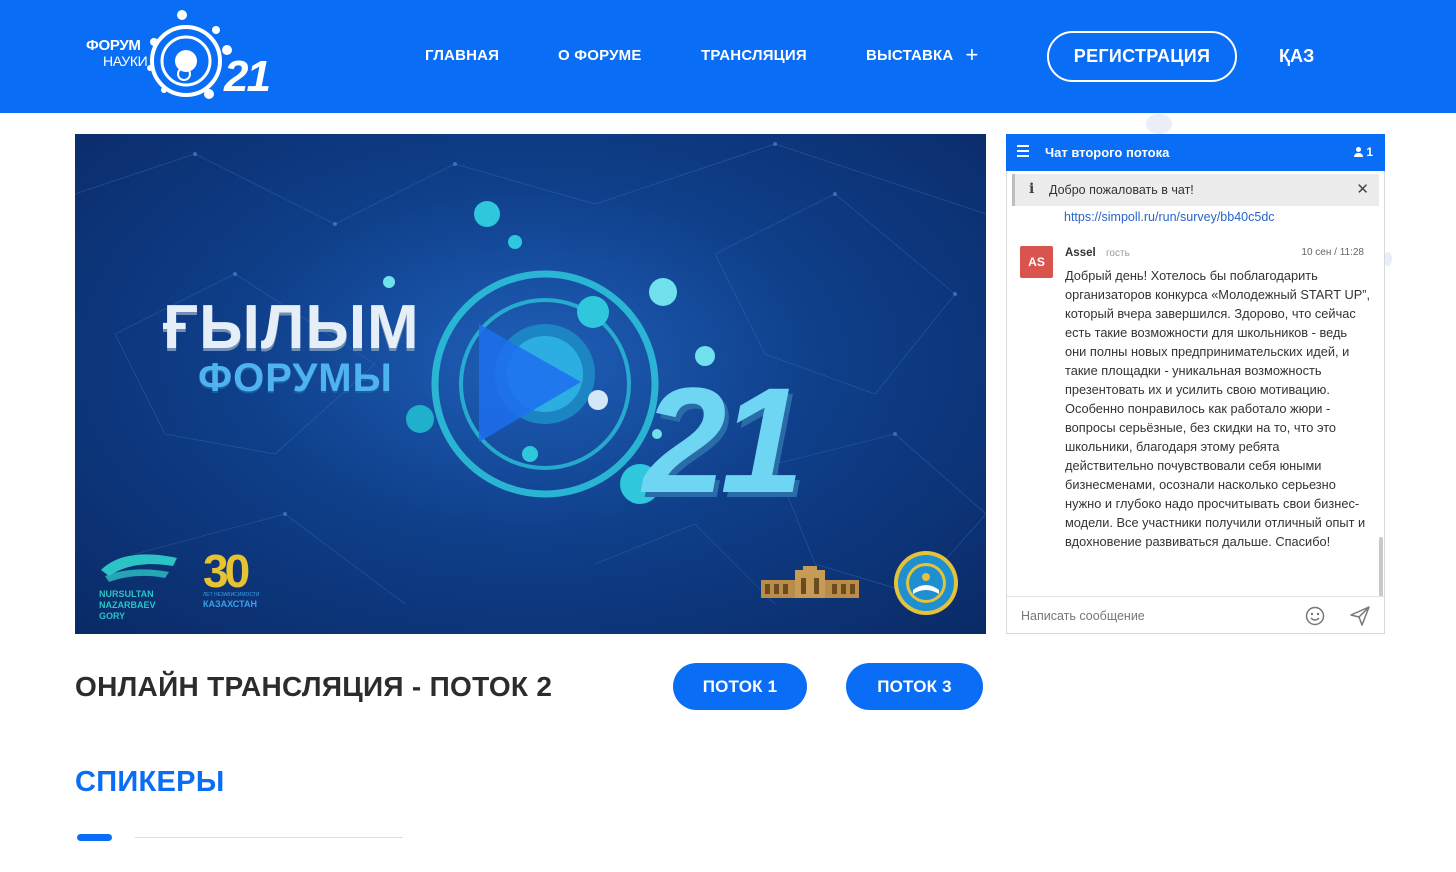 The image size is (1456, 872). What do you see at coordinates (1036, 262) in the screenshot?
I see `avatar: AS` at bounding box center [1036, 262].